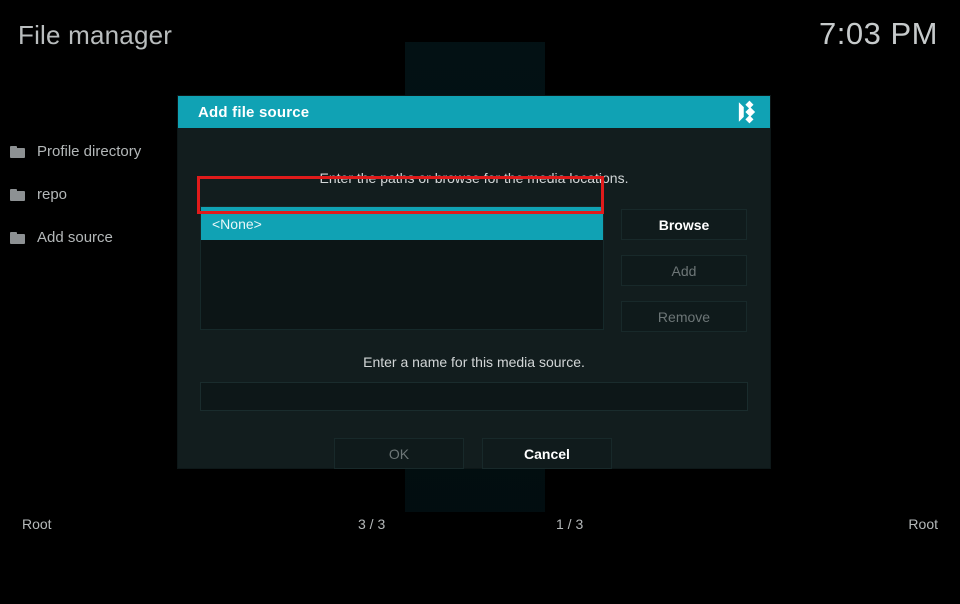 The image size is (960, 604). Describe the element at coordinates (37, 524) in the screenshot. I see `status-left-label: Root` at that location.